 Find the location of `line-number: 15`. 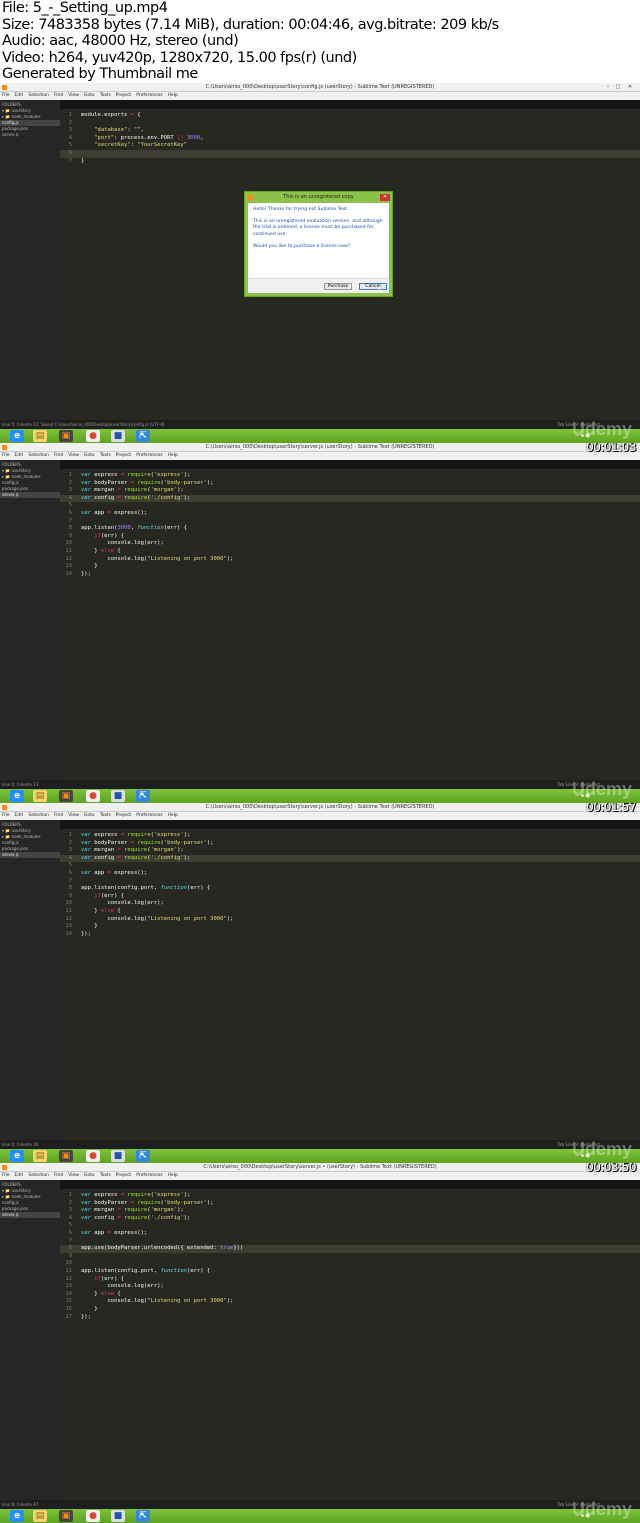

line-number: 15 is located at coordinates (68, 1301).